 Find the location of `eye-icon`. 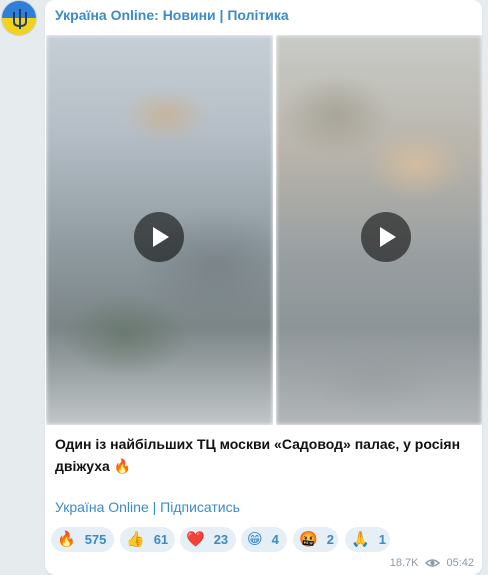

eye-icon is located at coordinates (433, 563).